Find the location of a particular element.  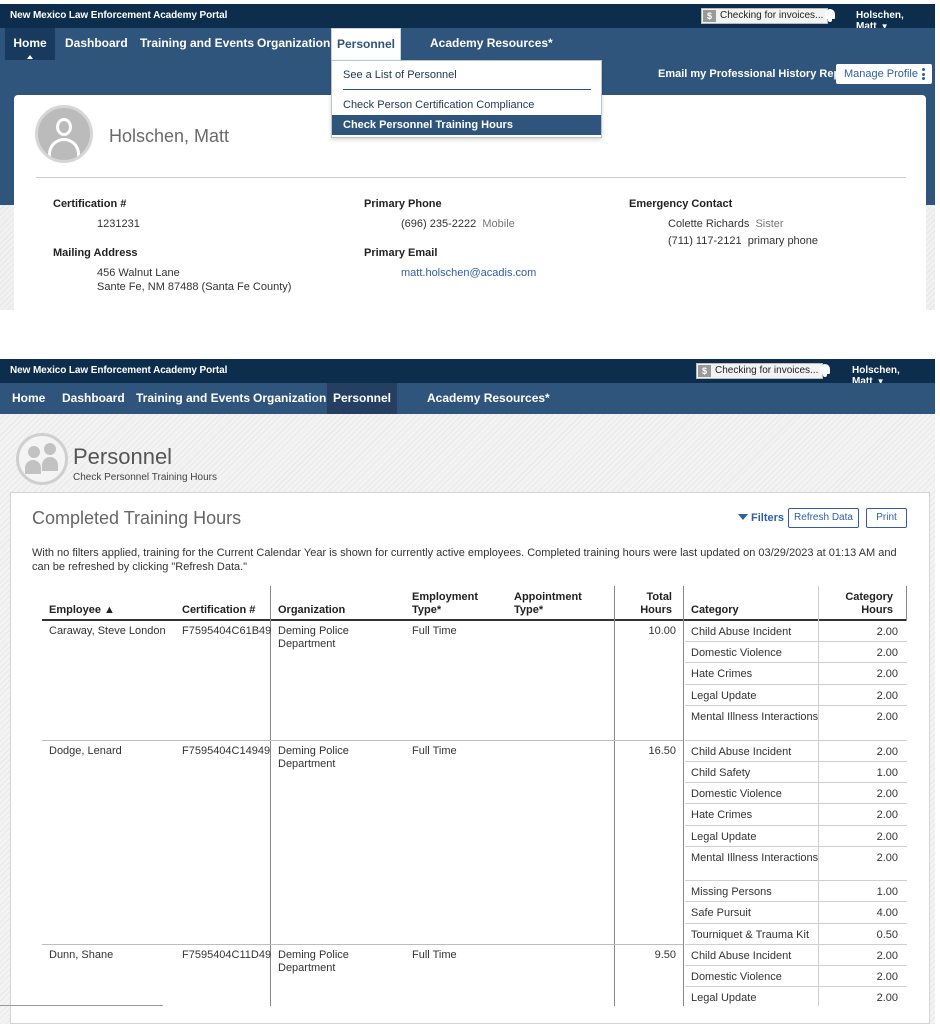

certification-cell: F7595404C14949 is located at coordinates (226, 751).